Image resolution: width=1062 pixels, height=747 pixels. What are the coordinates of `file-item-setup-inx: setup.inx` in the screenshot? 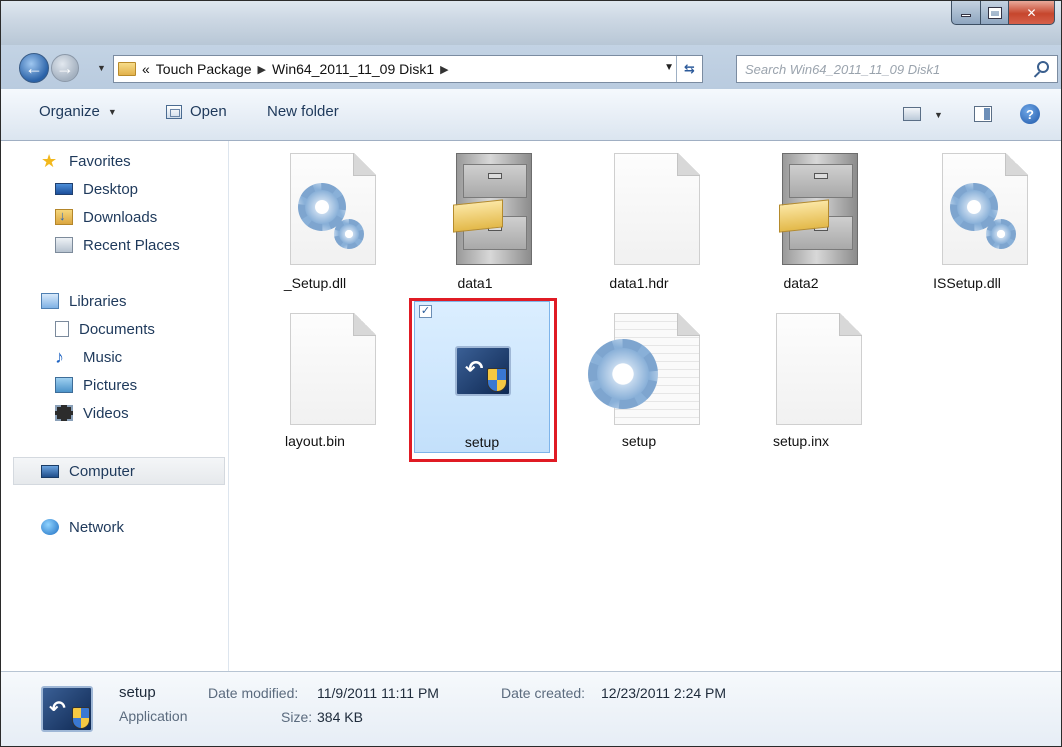 It's located at (801, 376).